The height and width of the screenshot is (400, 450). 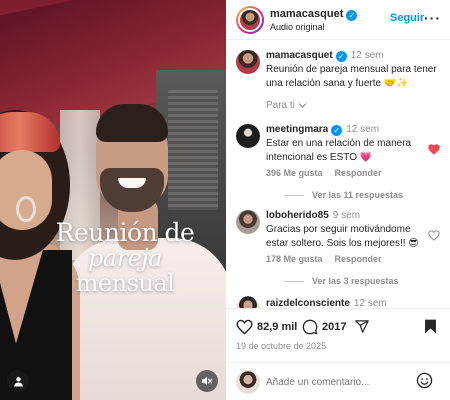 What do you see at coordinates (248, 62) in the screenshot?
I see `caption-author-avatar` at bounding box center [248, 62].